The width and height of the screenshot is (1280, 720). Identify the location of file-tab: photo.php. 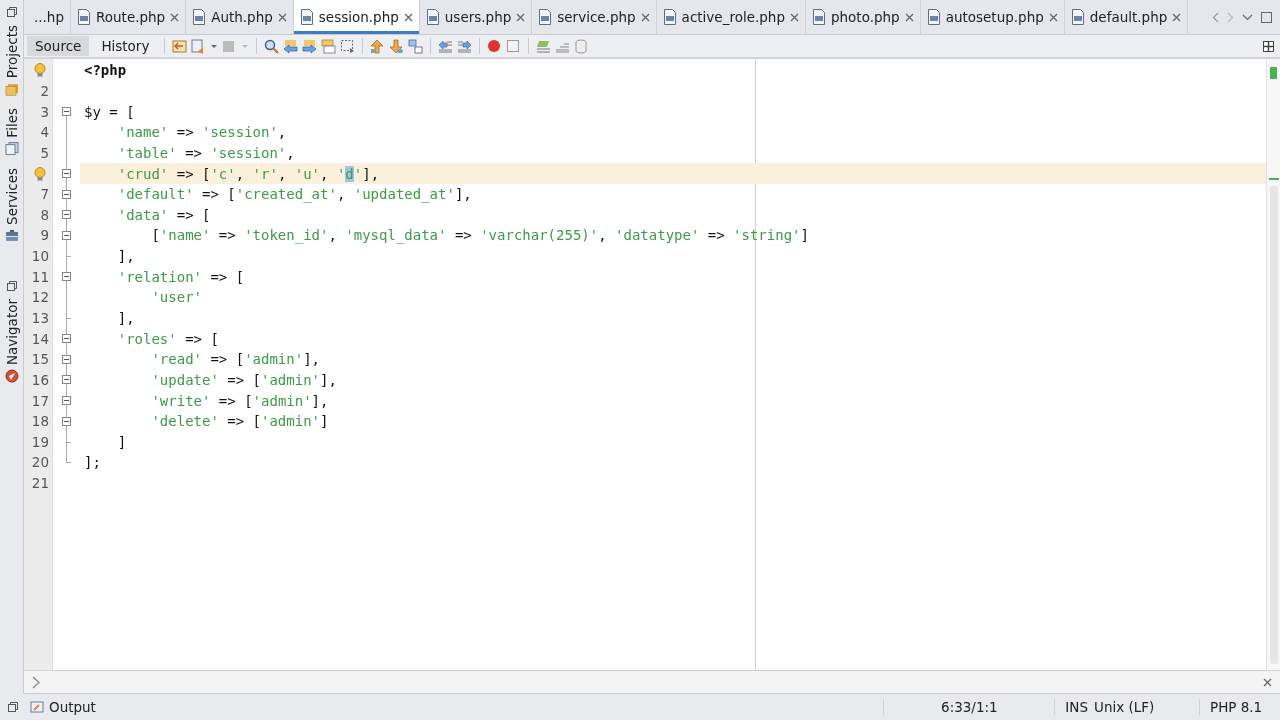
(863, 17).